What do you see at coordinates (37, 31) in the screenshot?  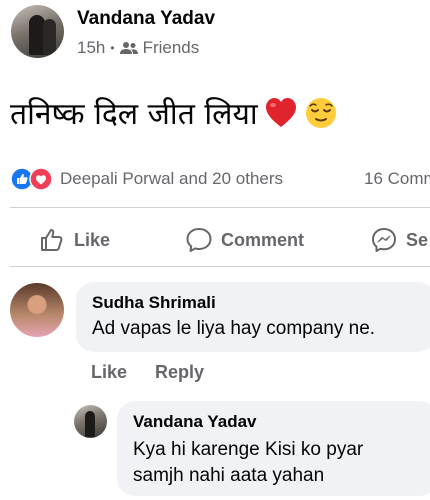 I see `author-avatar` at bounding box center [37, 31].